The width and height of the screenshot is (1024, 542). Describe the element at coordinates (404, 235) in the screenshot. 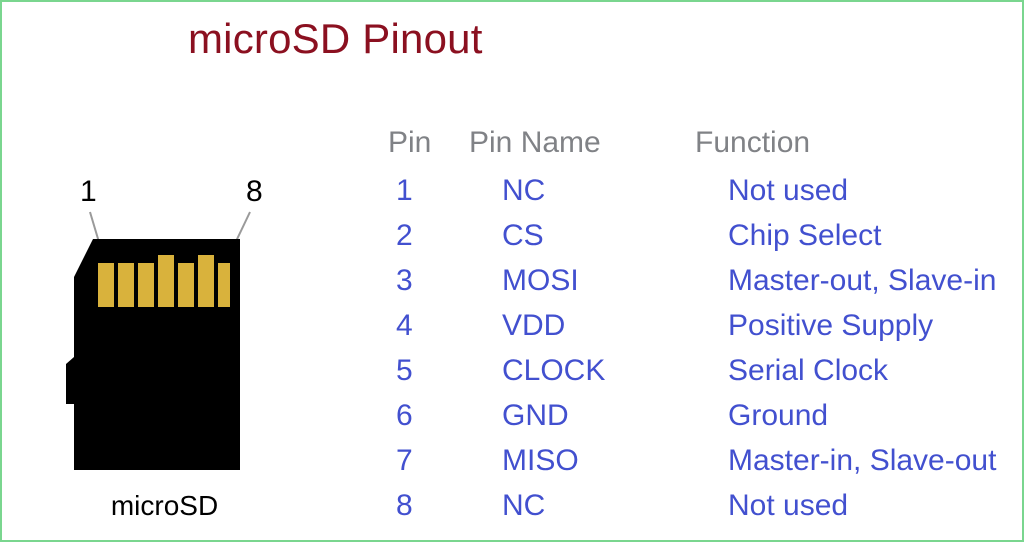

I see `cell-pin-number: 2` at that location.